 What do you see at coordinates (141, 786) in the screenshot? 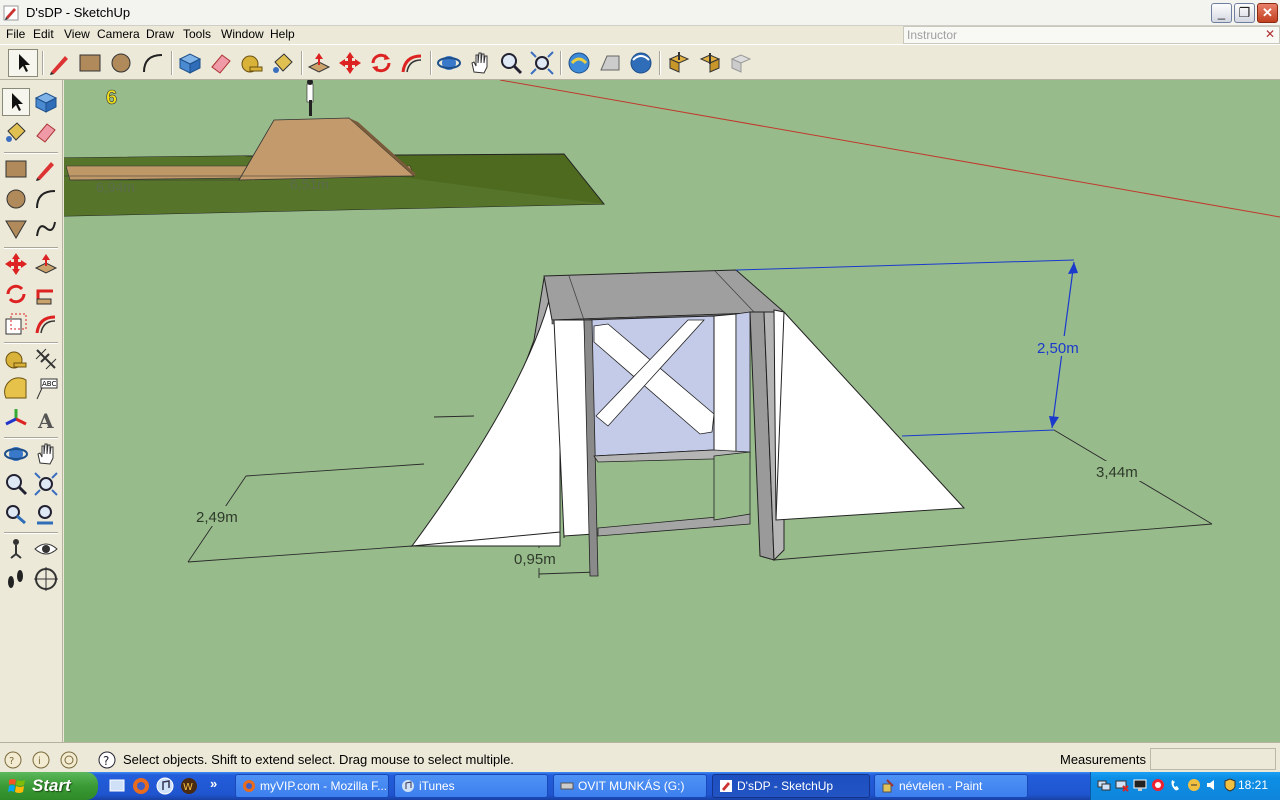
I see `firefox-icon` at bounding box center [141, 786].